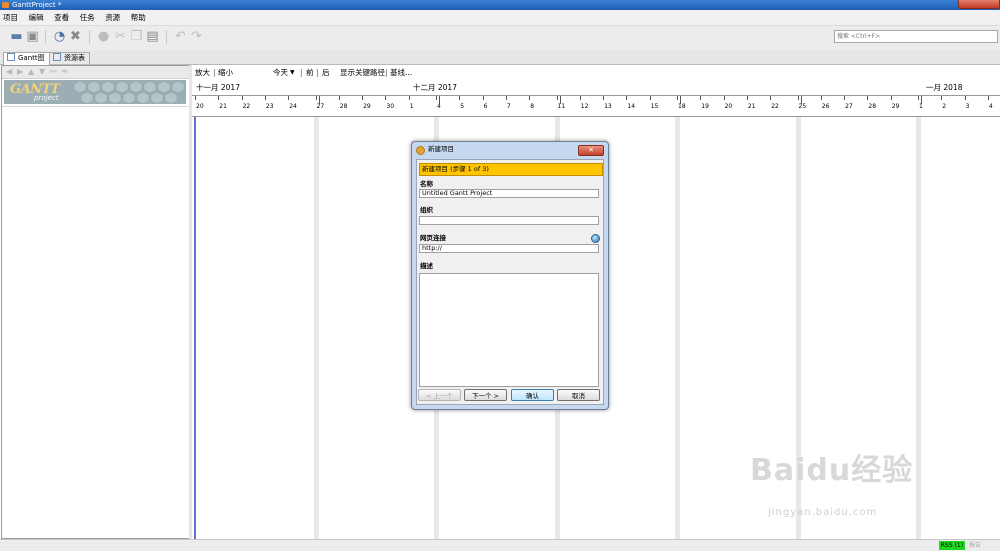 This screenshot has height=551, width=1000. I want to click on chevron-down-icon: ▼, so click(292, 72).